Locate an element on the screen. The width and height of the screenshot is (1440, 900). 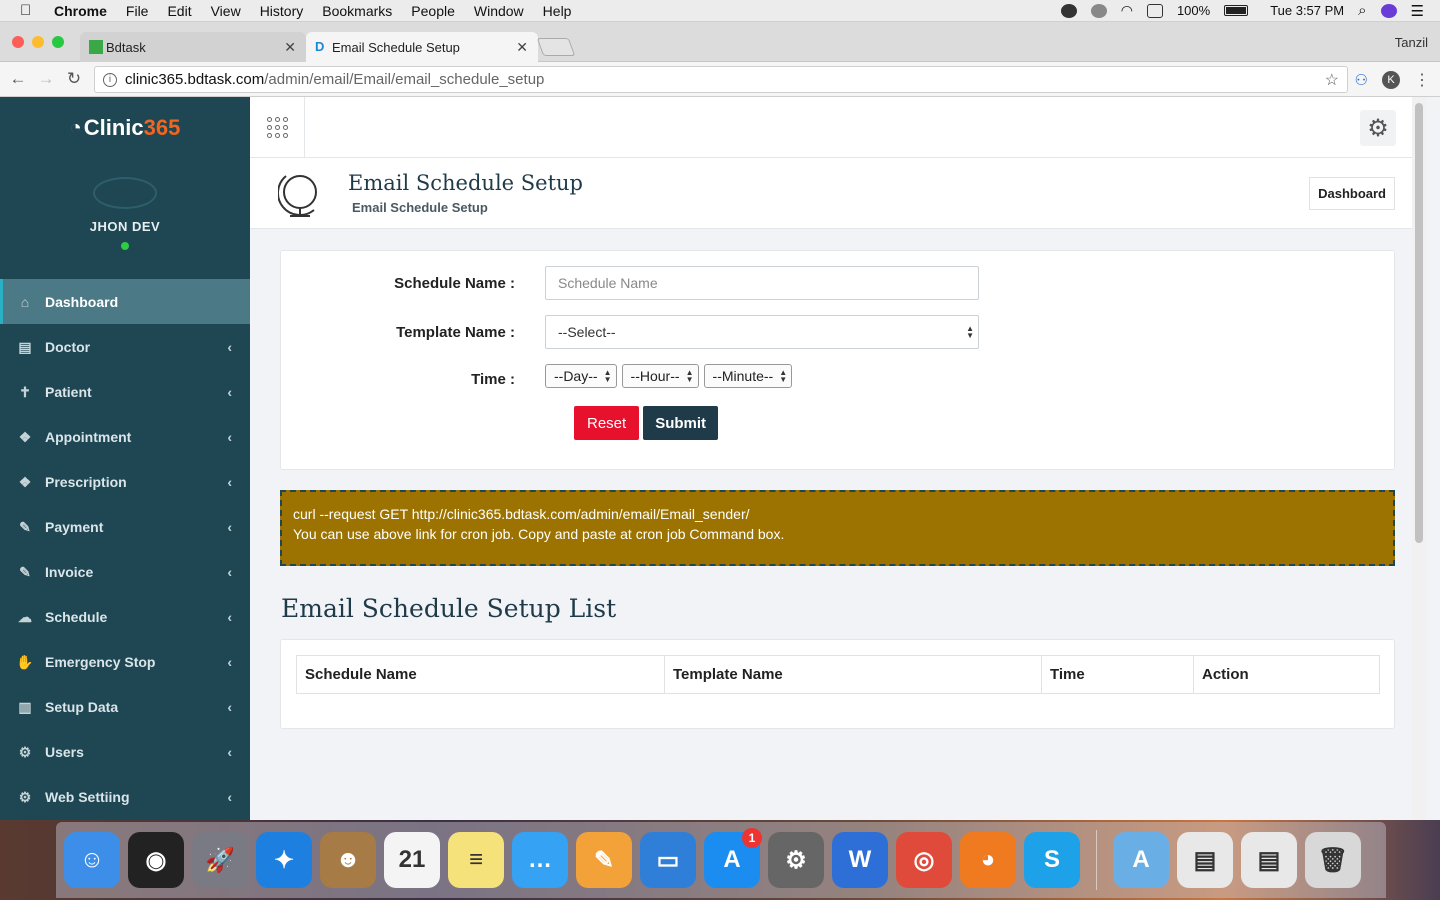
notes-icon: ≡ is located at coordinates (476, 860).